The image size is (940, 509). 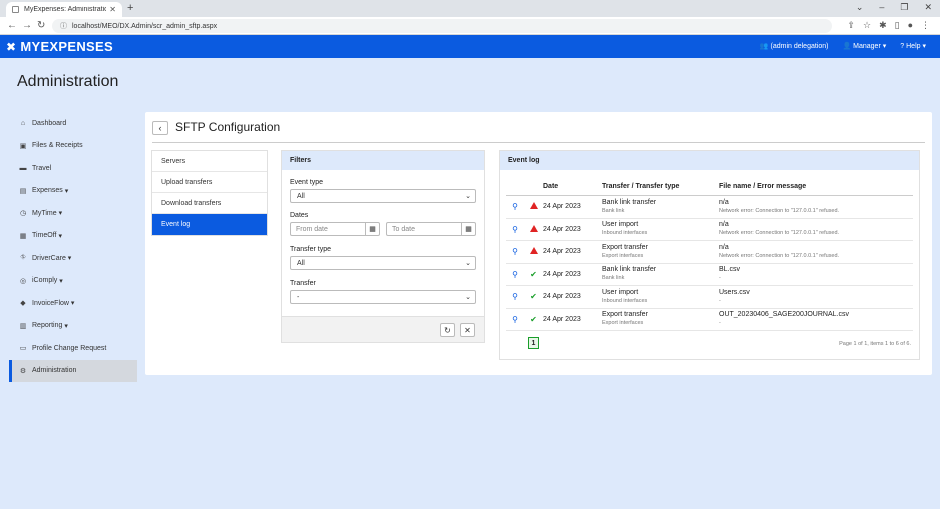 What do you see at coordinates (209, 161) in the screenshot?
I see `subnav-servers: Servers` at bounding box center [209, 161].